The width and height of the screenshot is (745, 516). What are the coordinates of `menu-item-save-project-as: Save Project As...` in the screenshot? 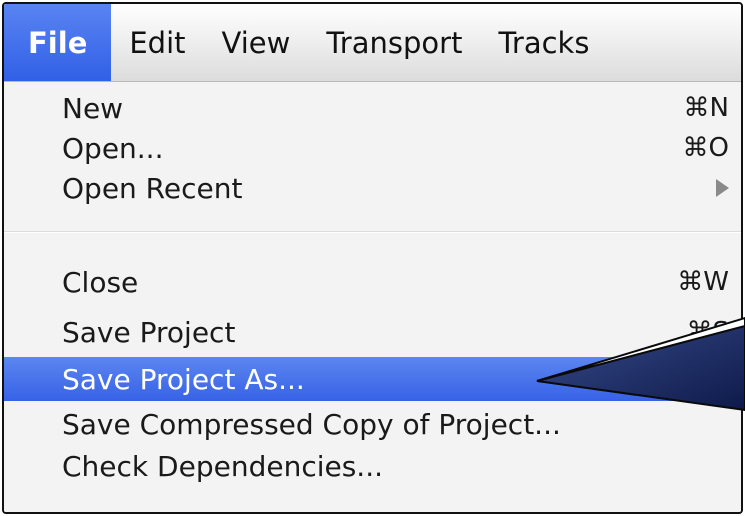 It's located at (372, 379).